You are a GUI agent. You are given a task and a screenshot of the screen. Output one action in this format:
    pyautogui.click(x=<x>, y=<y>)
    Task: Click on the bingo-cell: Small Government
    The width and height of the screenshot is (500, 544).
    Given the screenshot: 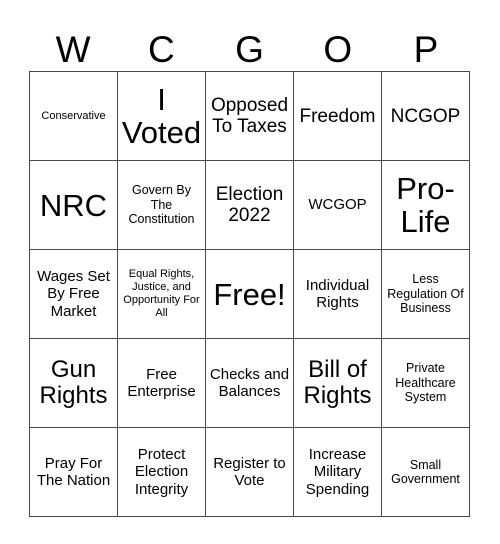 What is the action you would take?
    pyautogui.click(x=426, y=472)
    